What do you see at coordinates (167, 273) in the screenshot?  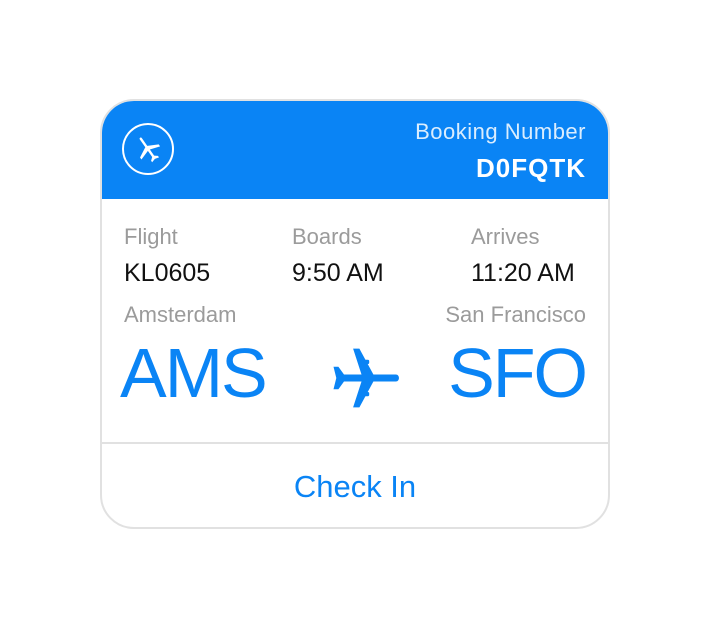 I see `flight-number: KL0605` at bounding box center [167, 273].